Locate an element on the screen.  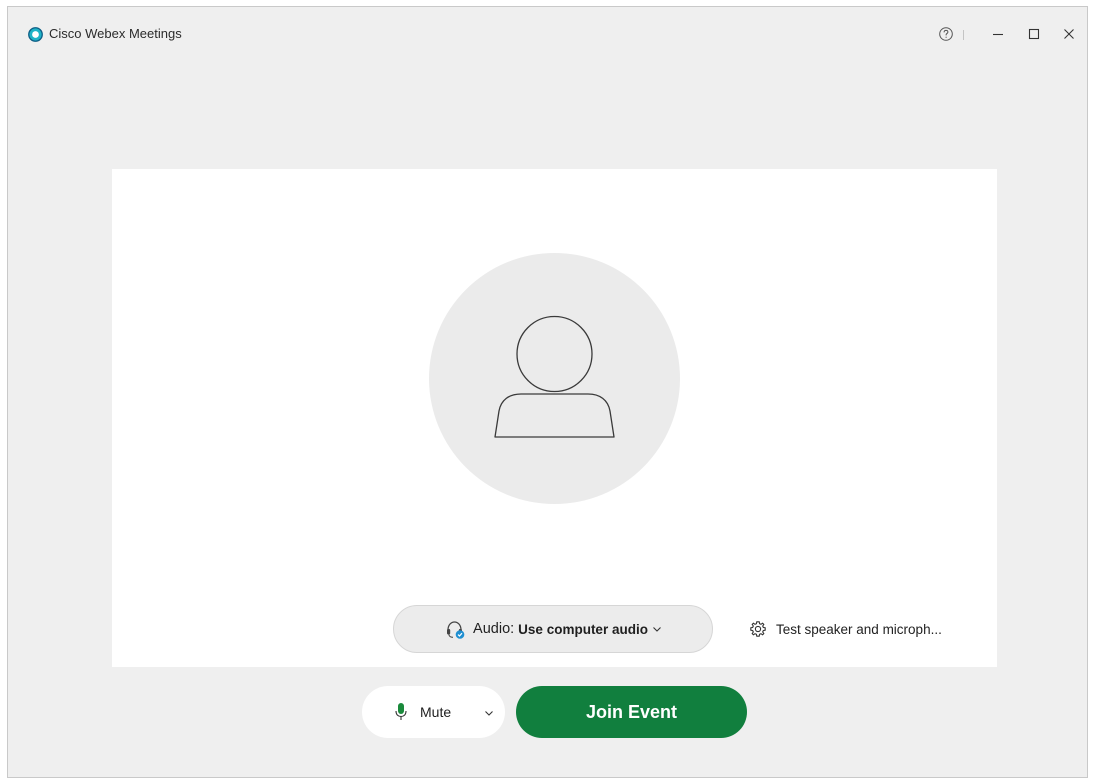
minimize-button is located at coordinates (998, 34).